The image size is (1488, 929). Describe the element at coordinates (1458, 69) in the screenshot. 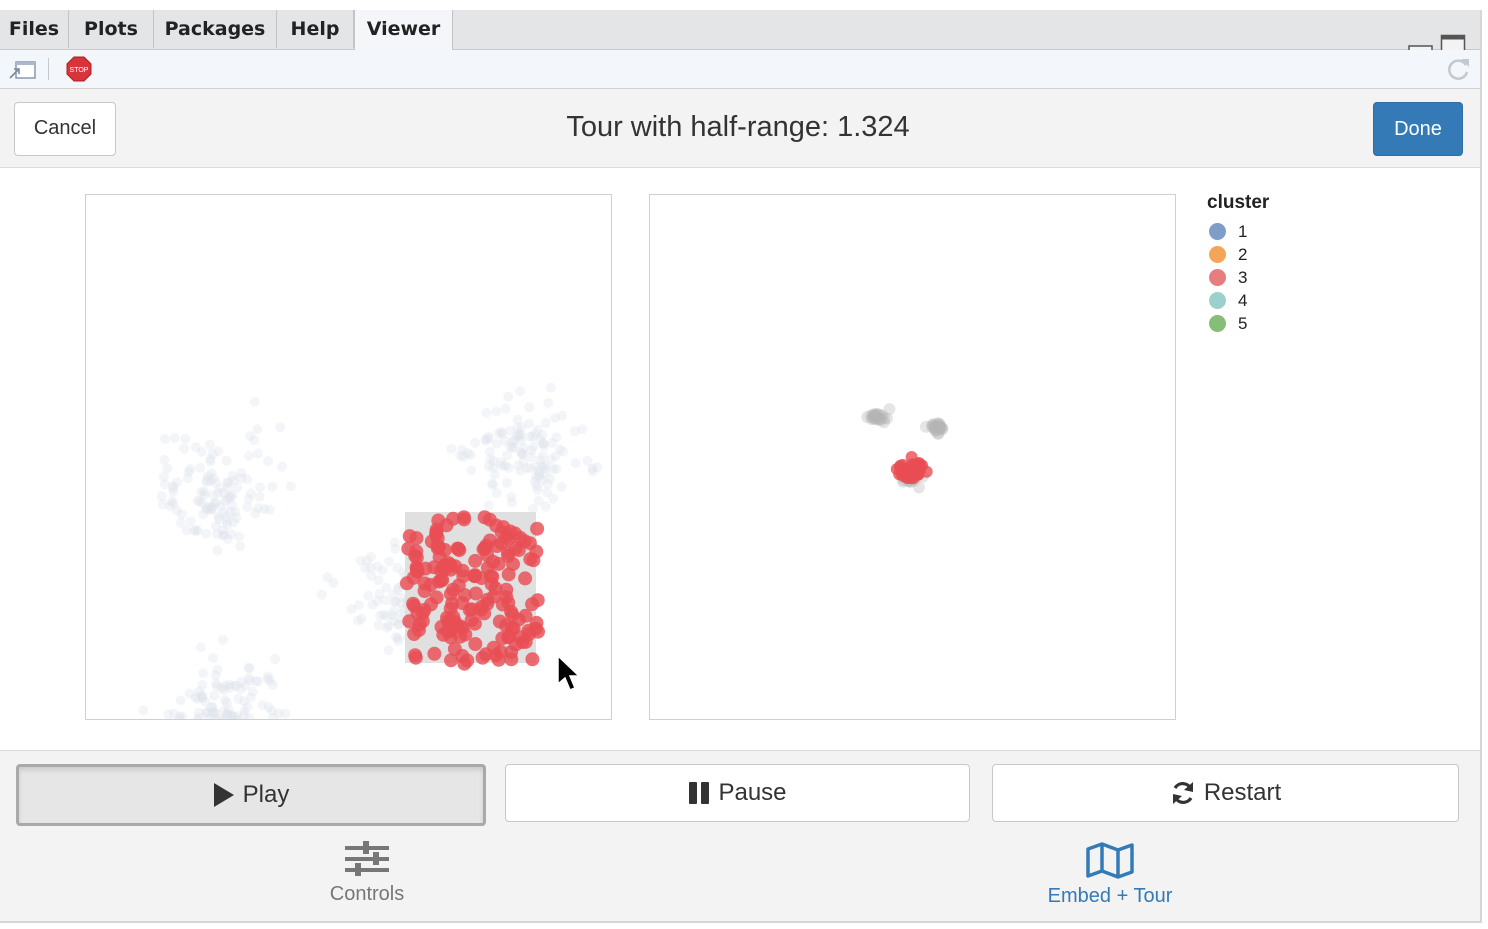

I see `refresh-icon` at that location.